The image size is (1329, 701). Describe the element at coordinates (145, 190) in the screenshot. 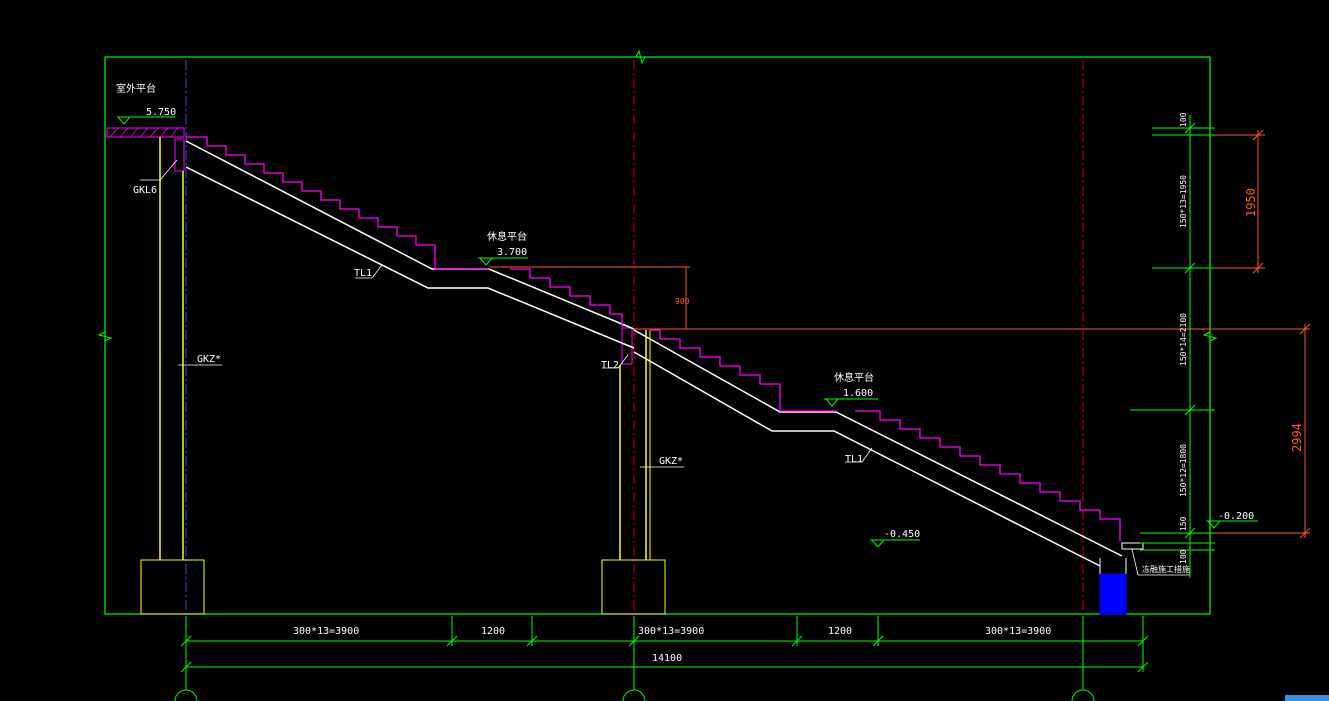

I see `label-beam-gkl6: GKL6` at that location.